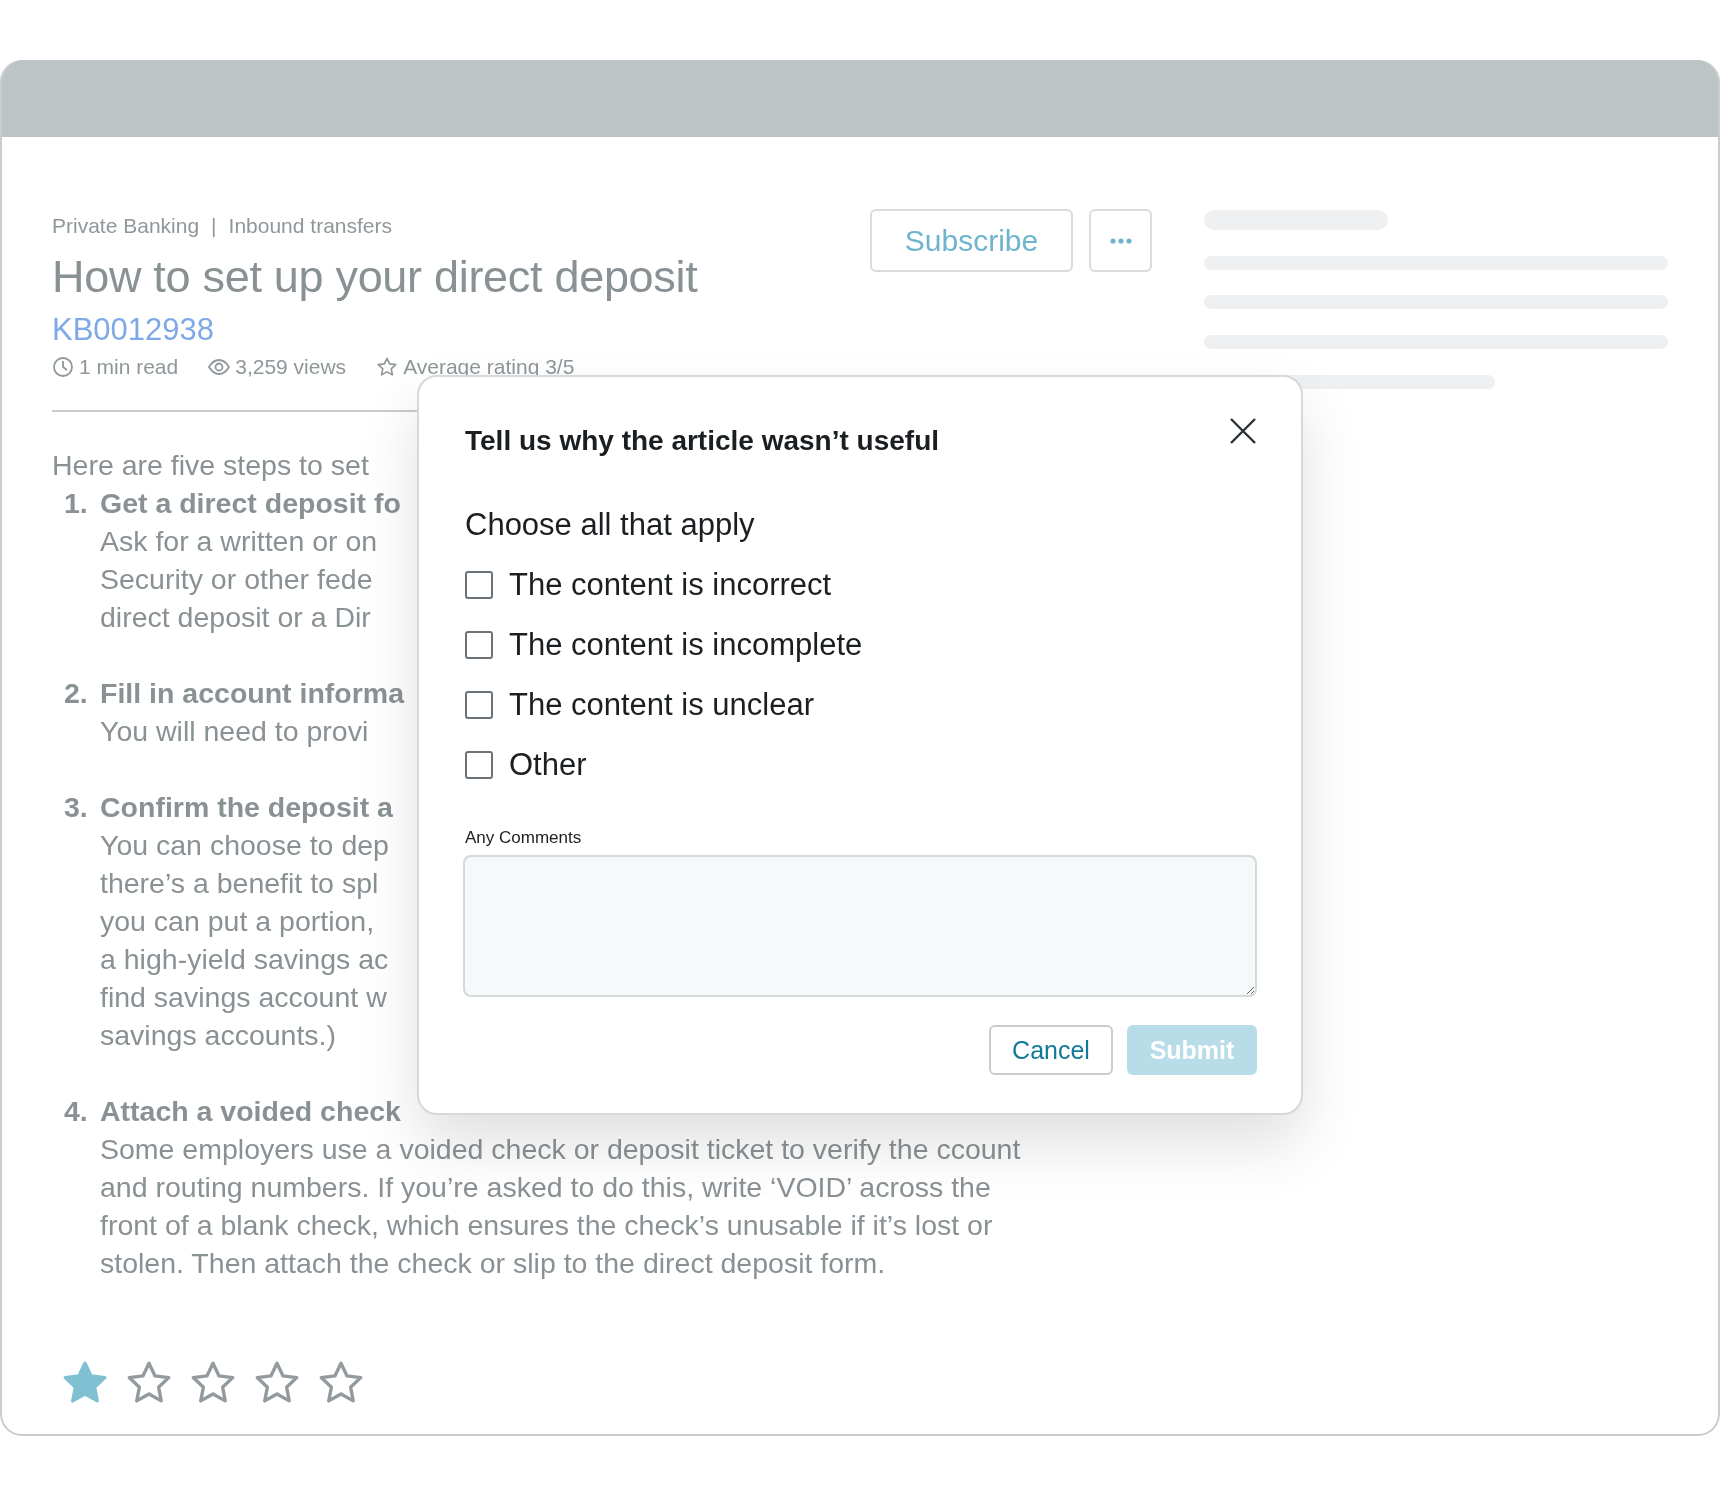  I want to click on step-number: 2., so click(76, 693).